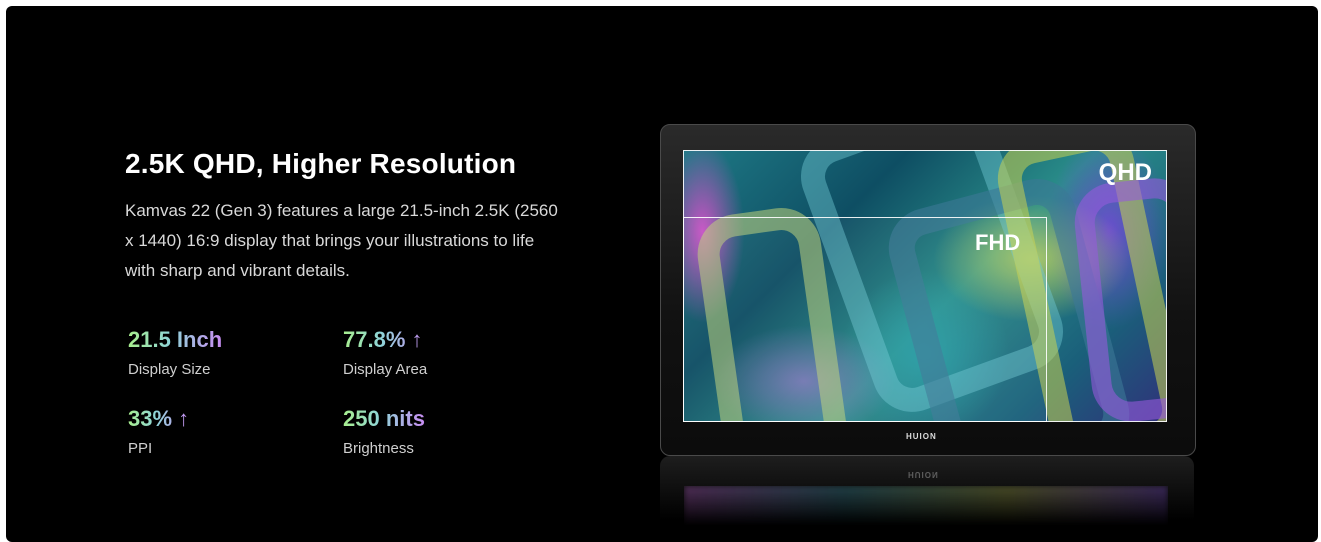 This screenshot has width=1321, height=542. Describe the element at coordinates (384, 431) in the screenshot. I see `stat-brightness: 250 nits Brightness` at that location.